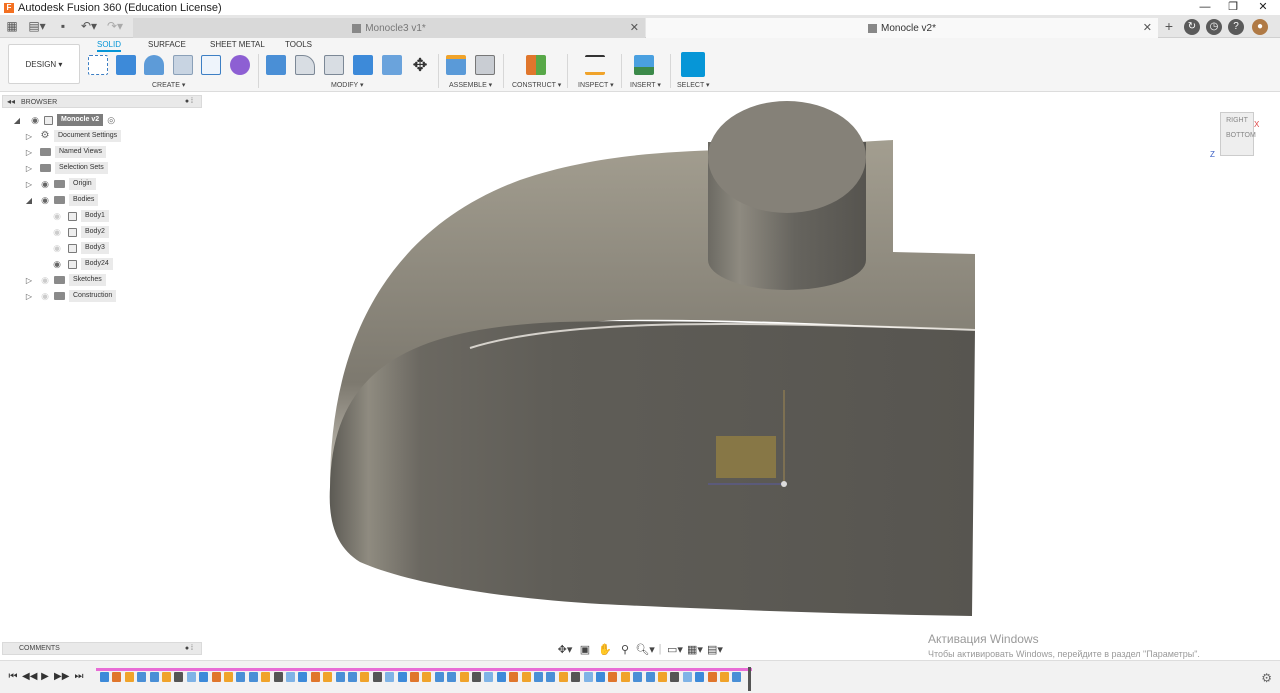 This screenshot has height=693, width=1280. I want to click on help-icon: ?, so click(1236, 27).